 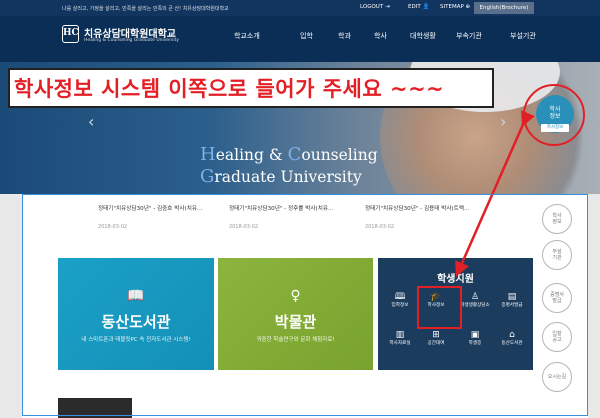 I want to click on id-card-icon: ▣, so click(x=475, y=335).